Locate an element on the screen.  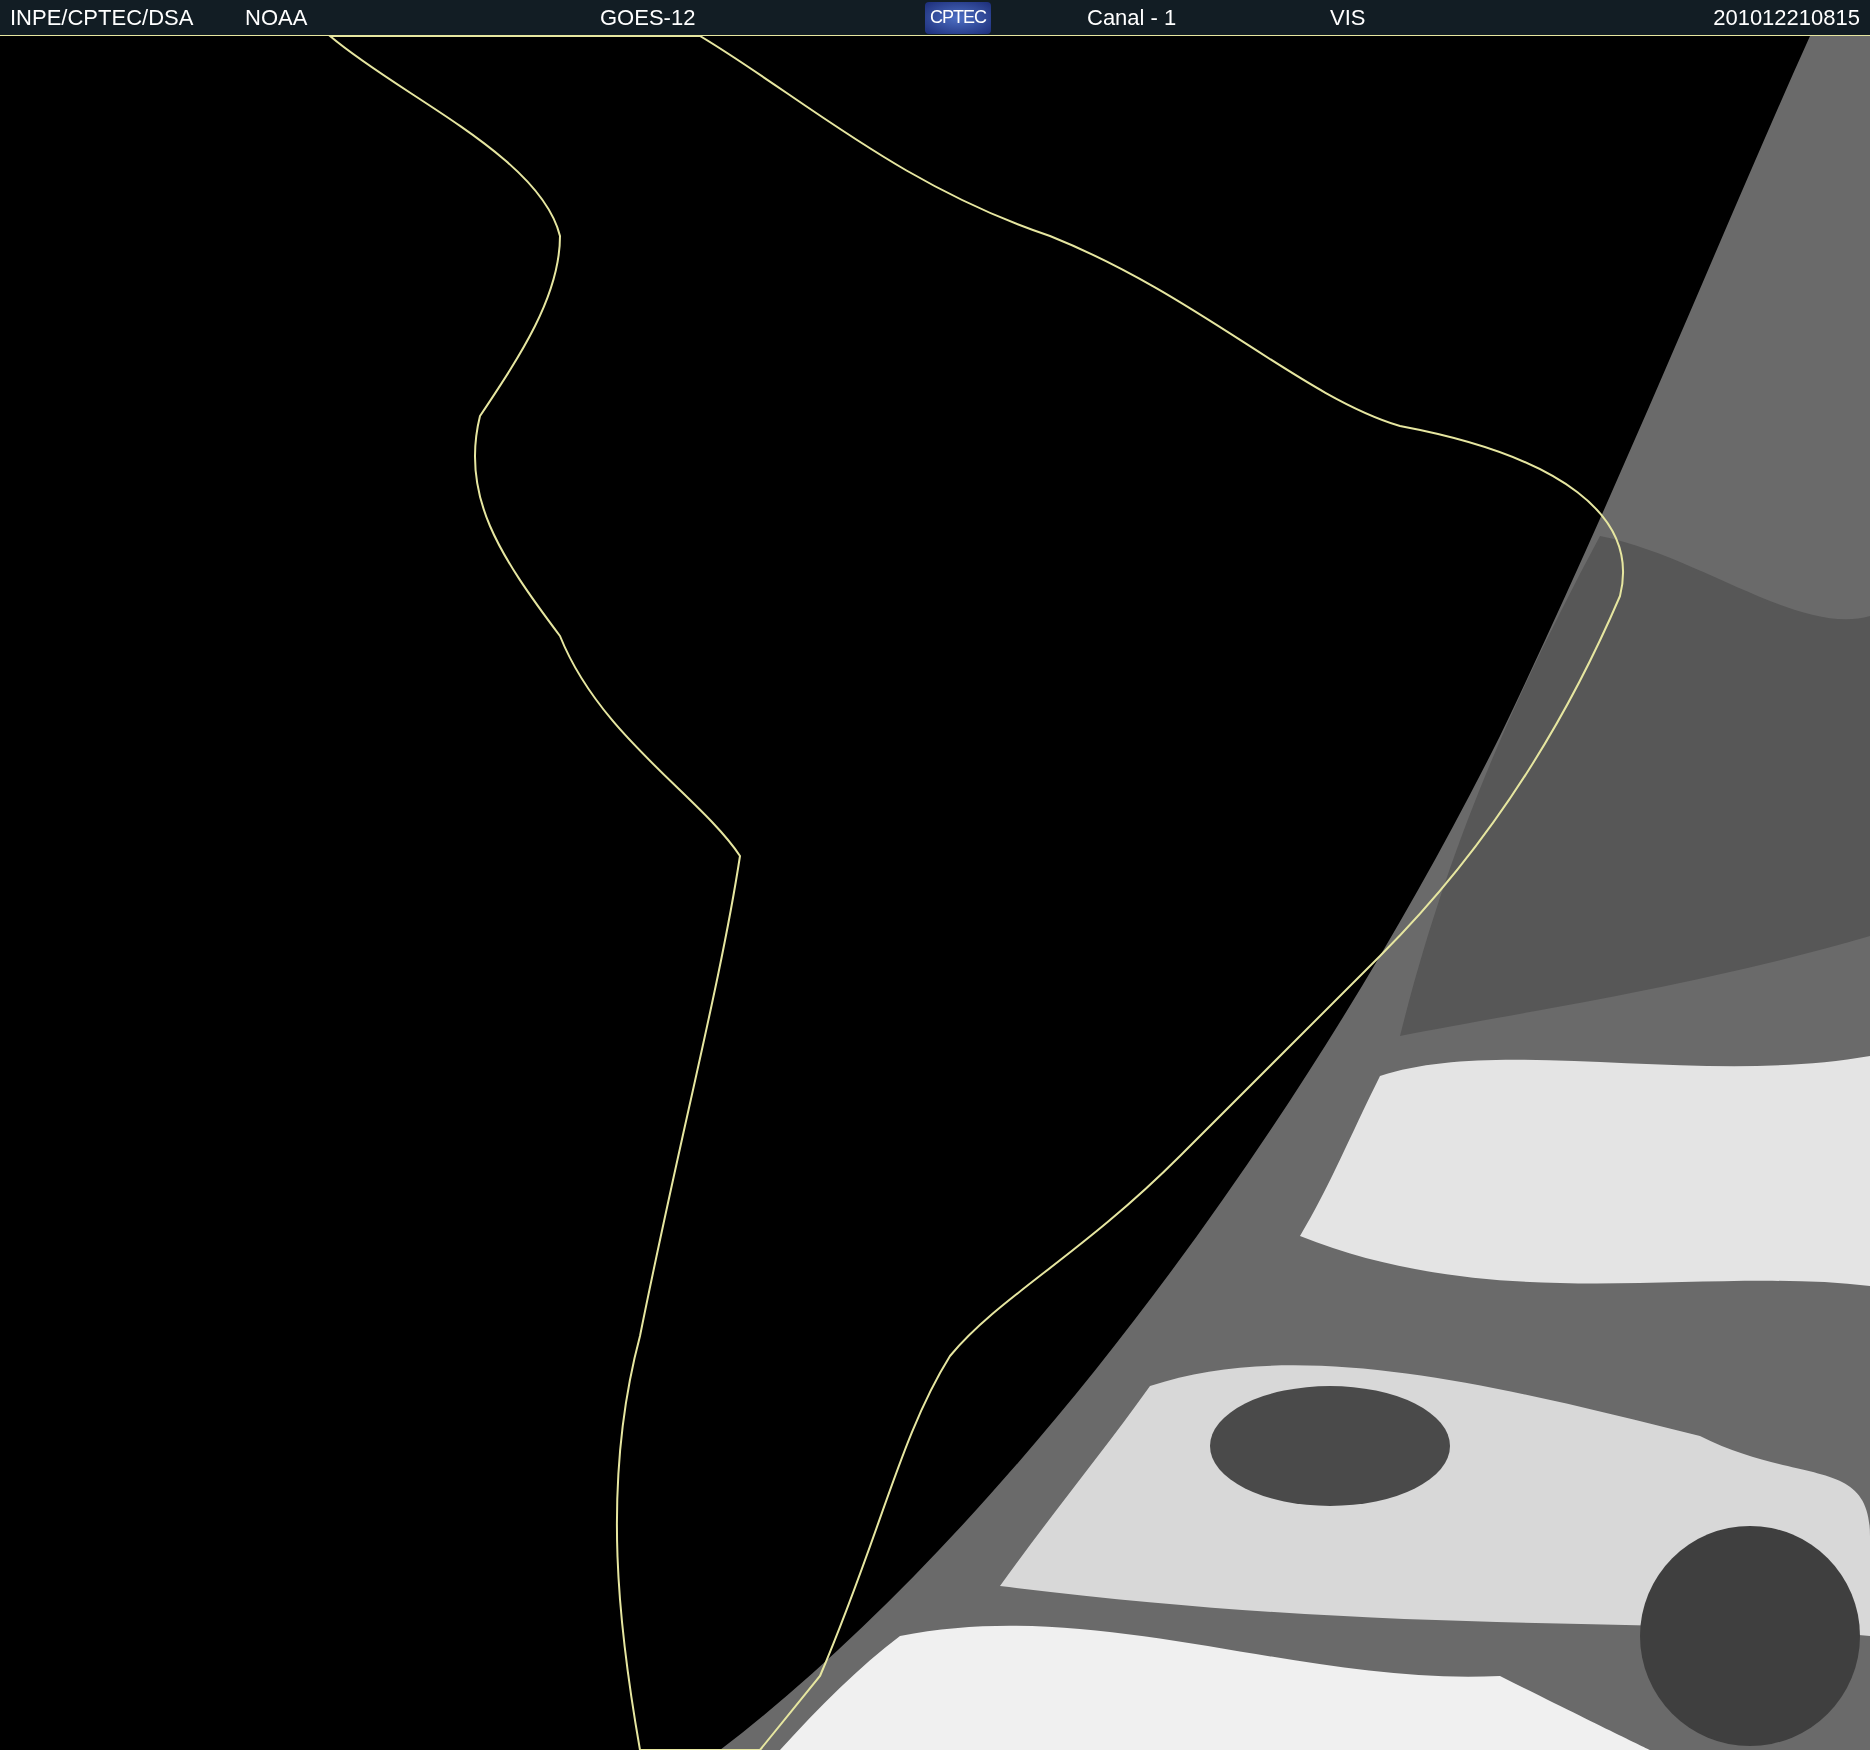
band-label: VIS is located at coordinates (1348, 17).